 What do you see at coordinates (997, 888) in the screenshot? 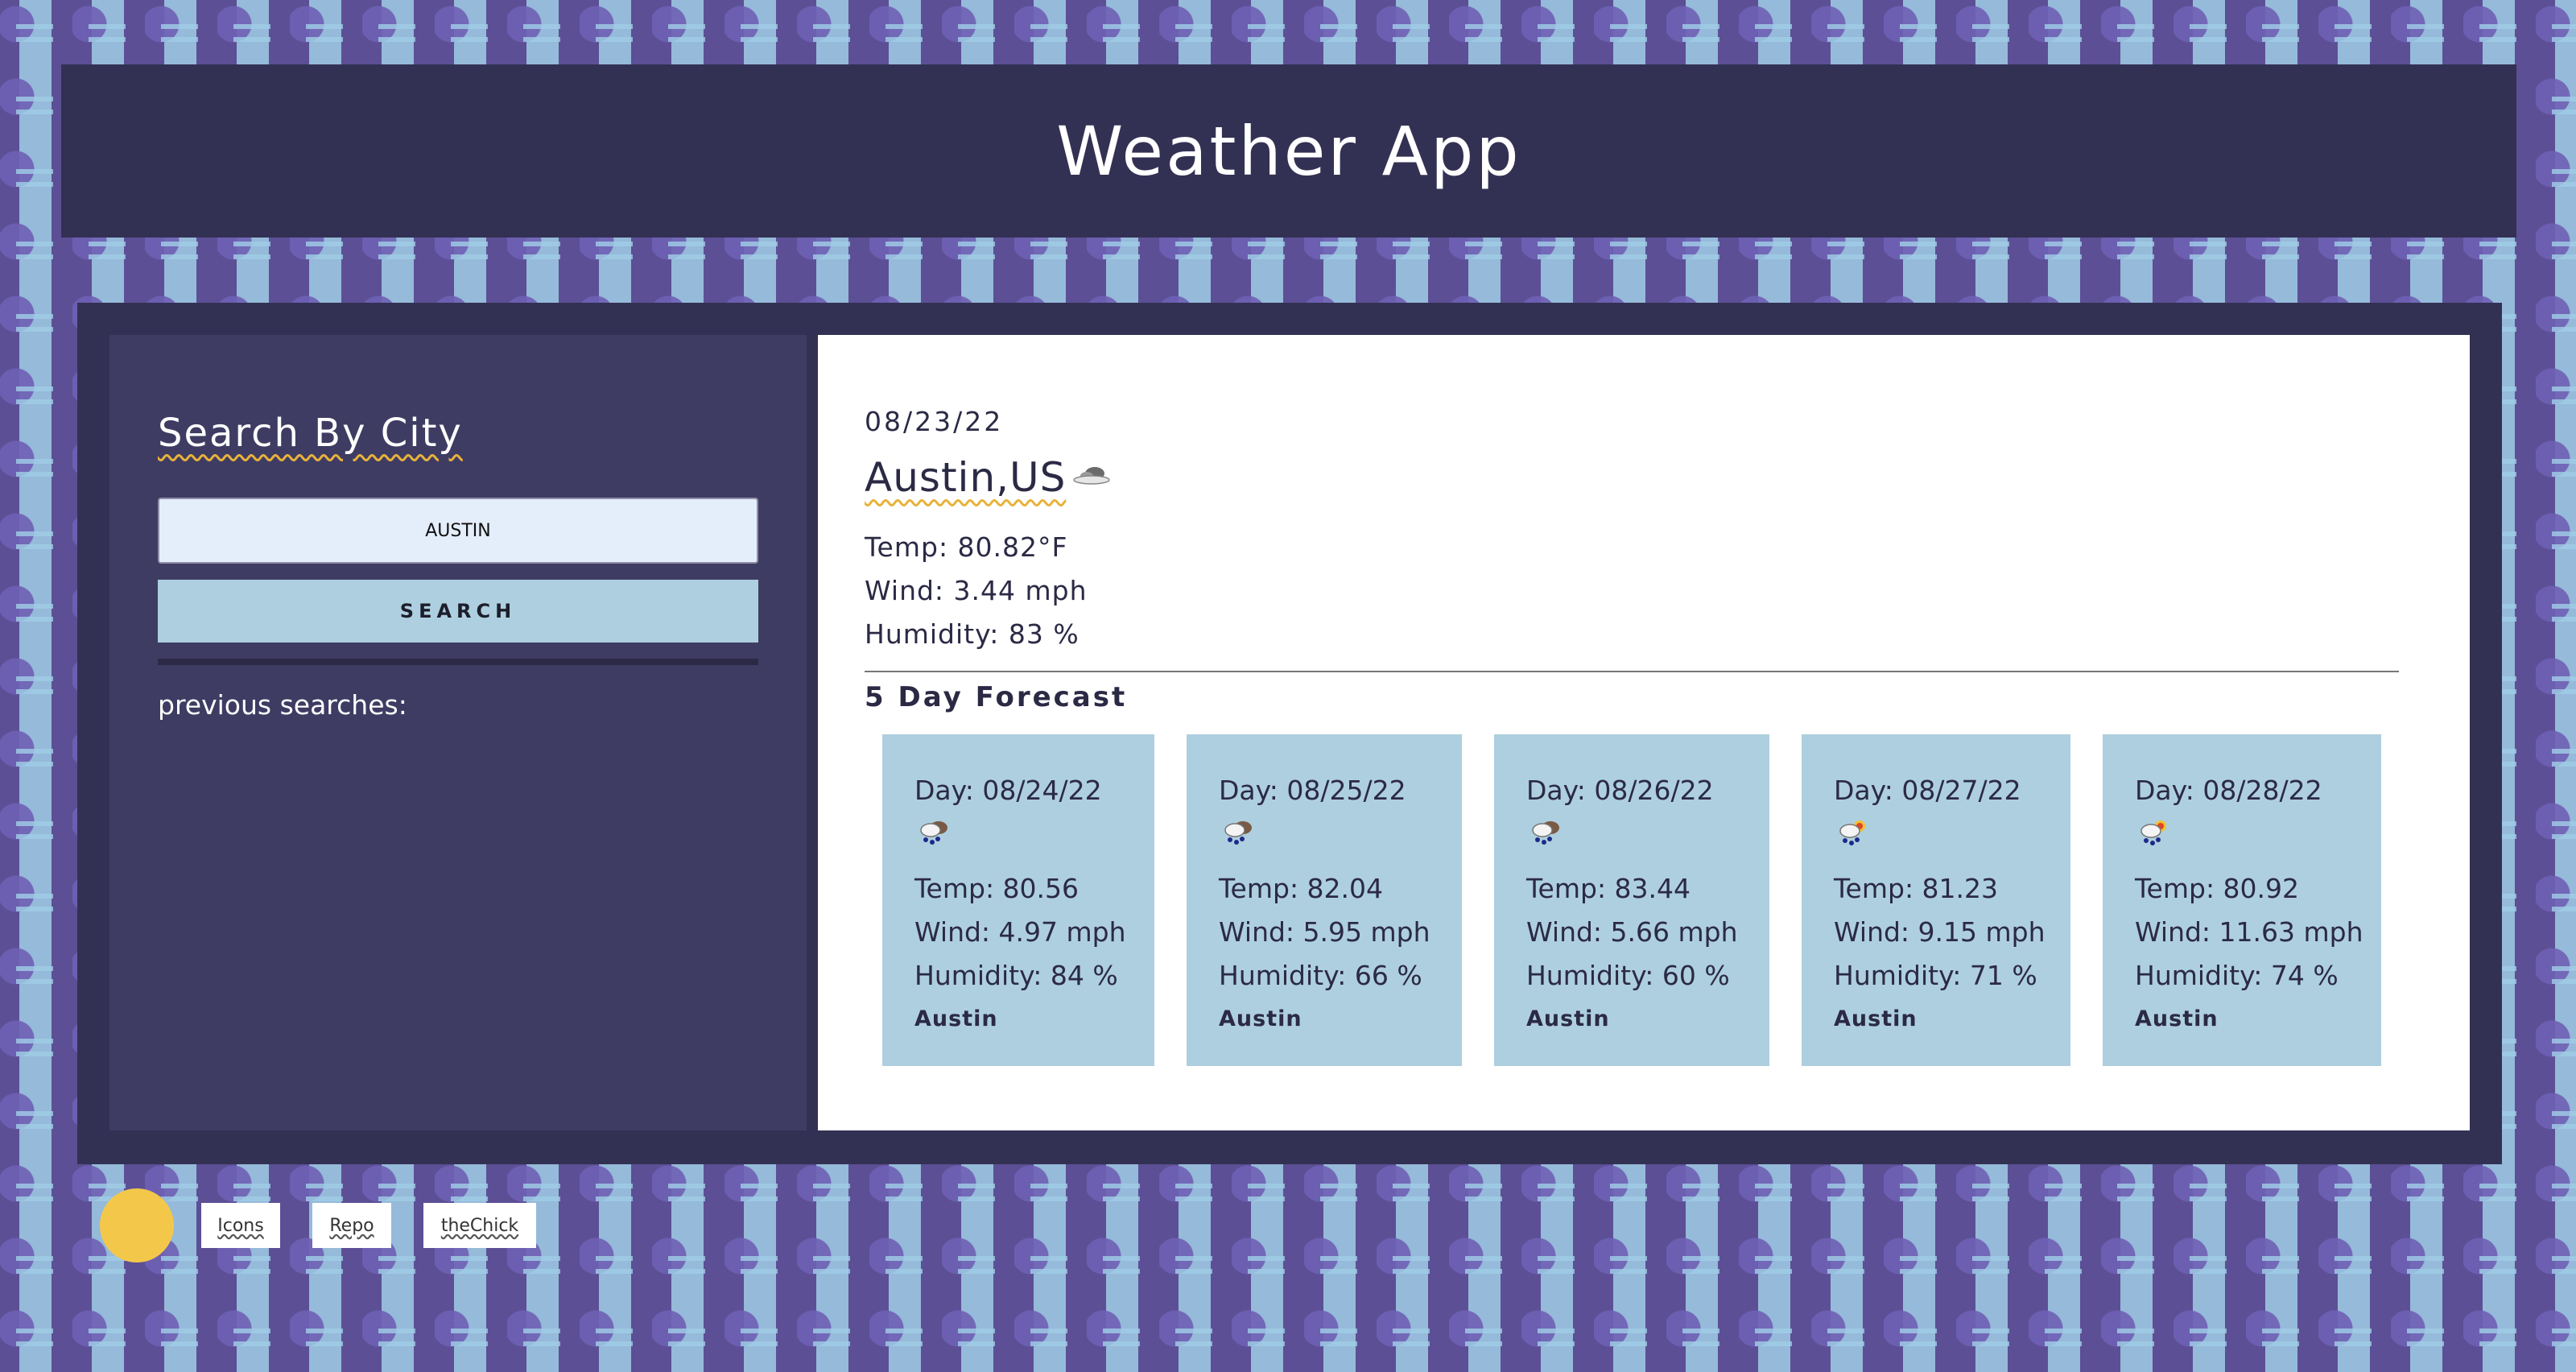
I see `forecast-temp: Temp: 80.56` at bounding box center [997, 888].